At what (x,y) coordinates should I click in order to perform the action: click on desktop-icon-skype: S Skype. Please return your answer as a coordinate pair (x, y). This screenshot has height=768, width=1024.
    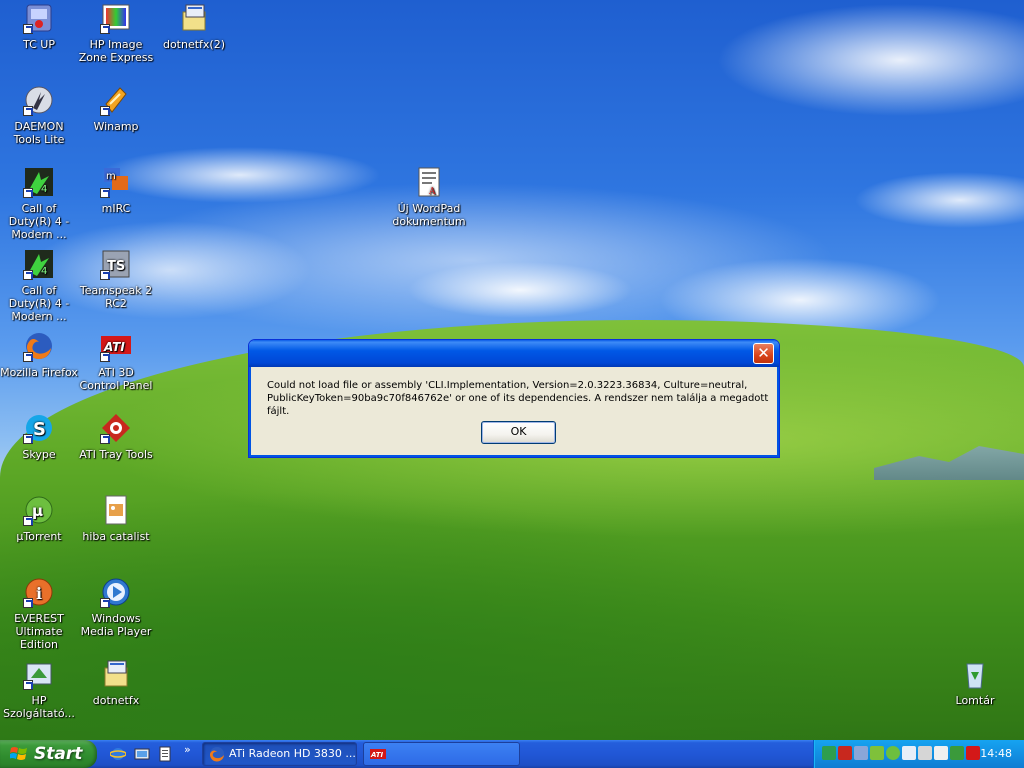
    Looking at the image, I should click on (39, 436).